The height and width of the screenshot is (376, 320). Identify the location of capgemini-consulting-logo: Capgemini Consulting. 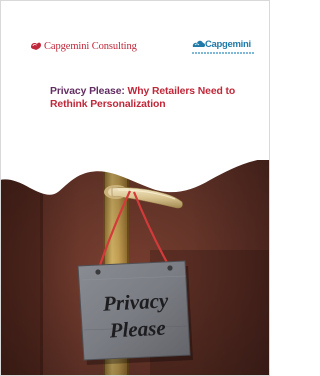
(83, 46).